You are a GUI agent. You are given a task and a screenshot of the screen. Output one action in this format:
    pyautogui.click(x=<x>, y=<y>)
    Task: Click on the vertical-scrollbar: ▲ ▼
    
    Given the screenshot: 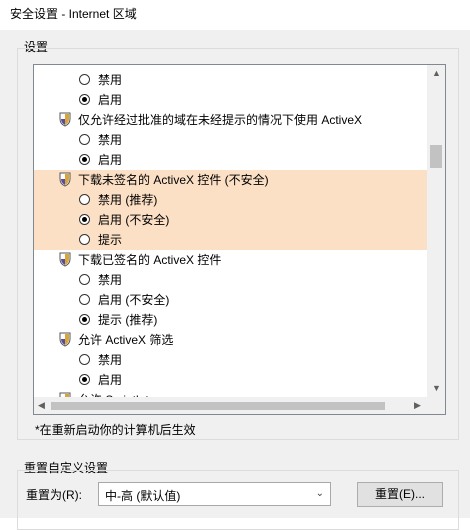 What is the action you would take?
    pyautogui.click(x=436, y=231)
    